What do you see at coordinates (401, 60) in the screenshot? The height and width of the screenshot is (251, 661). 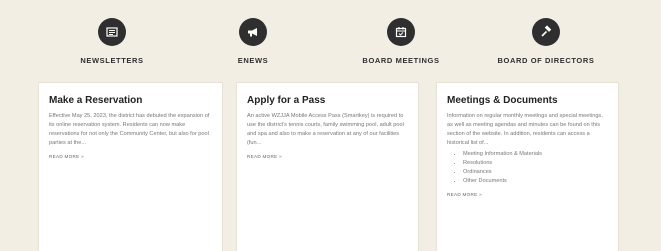 I see `nav-board-meetings-label: BOARD MEETINGS` at bounding box center [401, 60].